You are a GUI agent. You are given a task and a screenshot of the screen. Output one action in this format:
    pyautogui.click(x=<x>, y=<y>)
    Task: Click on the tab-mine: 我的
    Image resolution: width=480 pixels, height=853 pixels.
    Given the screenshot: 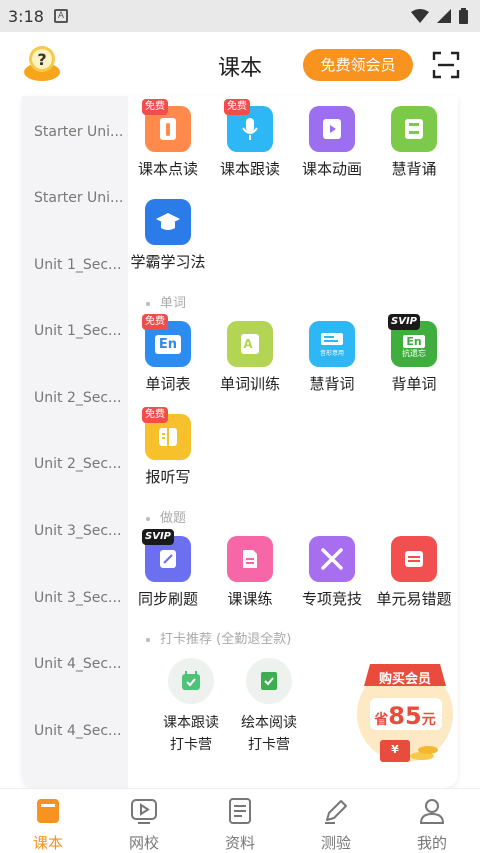 What is the action you would take?
    pyautogui.click(x=432, y=821)
    